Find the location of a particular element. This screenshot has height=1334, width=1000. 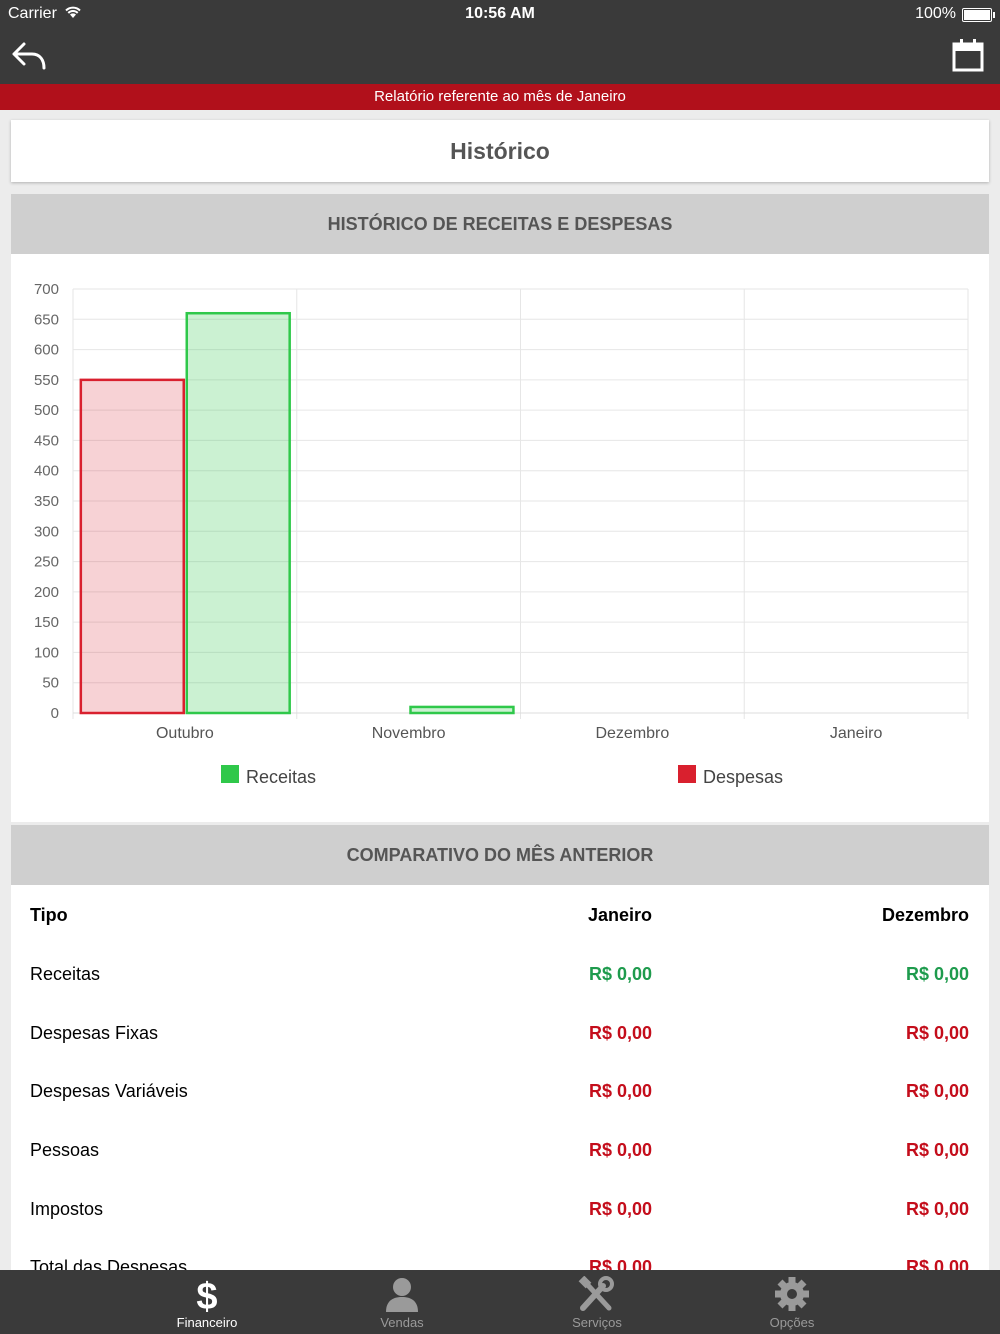

comparison-section-header: COMPARATIVO DO MÊS ANTERIOR is located at coordinates (500, 855).